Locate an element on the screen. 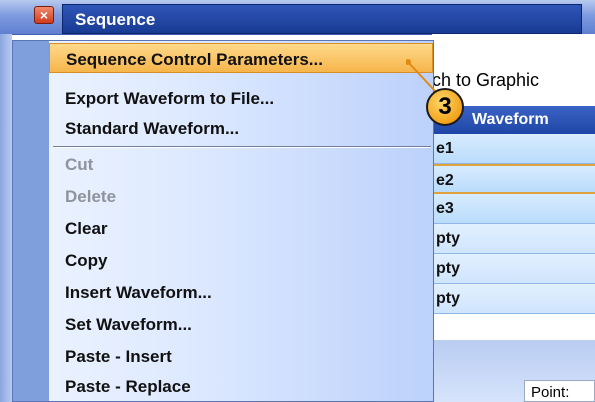 Image resolution: width=595 pixels, height=402 pixels. menu-separator is located at coordinates (242, 147).